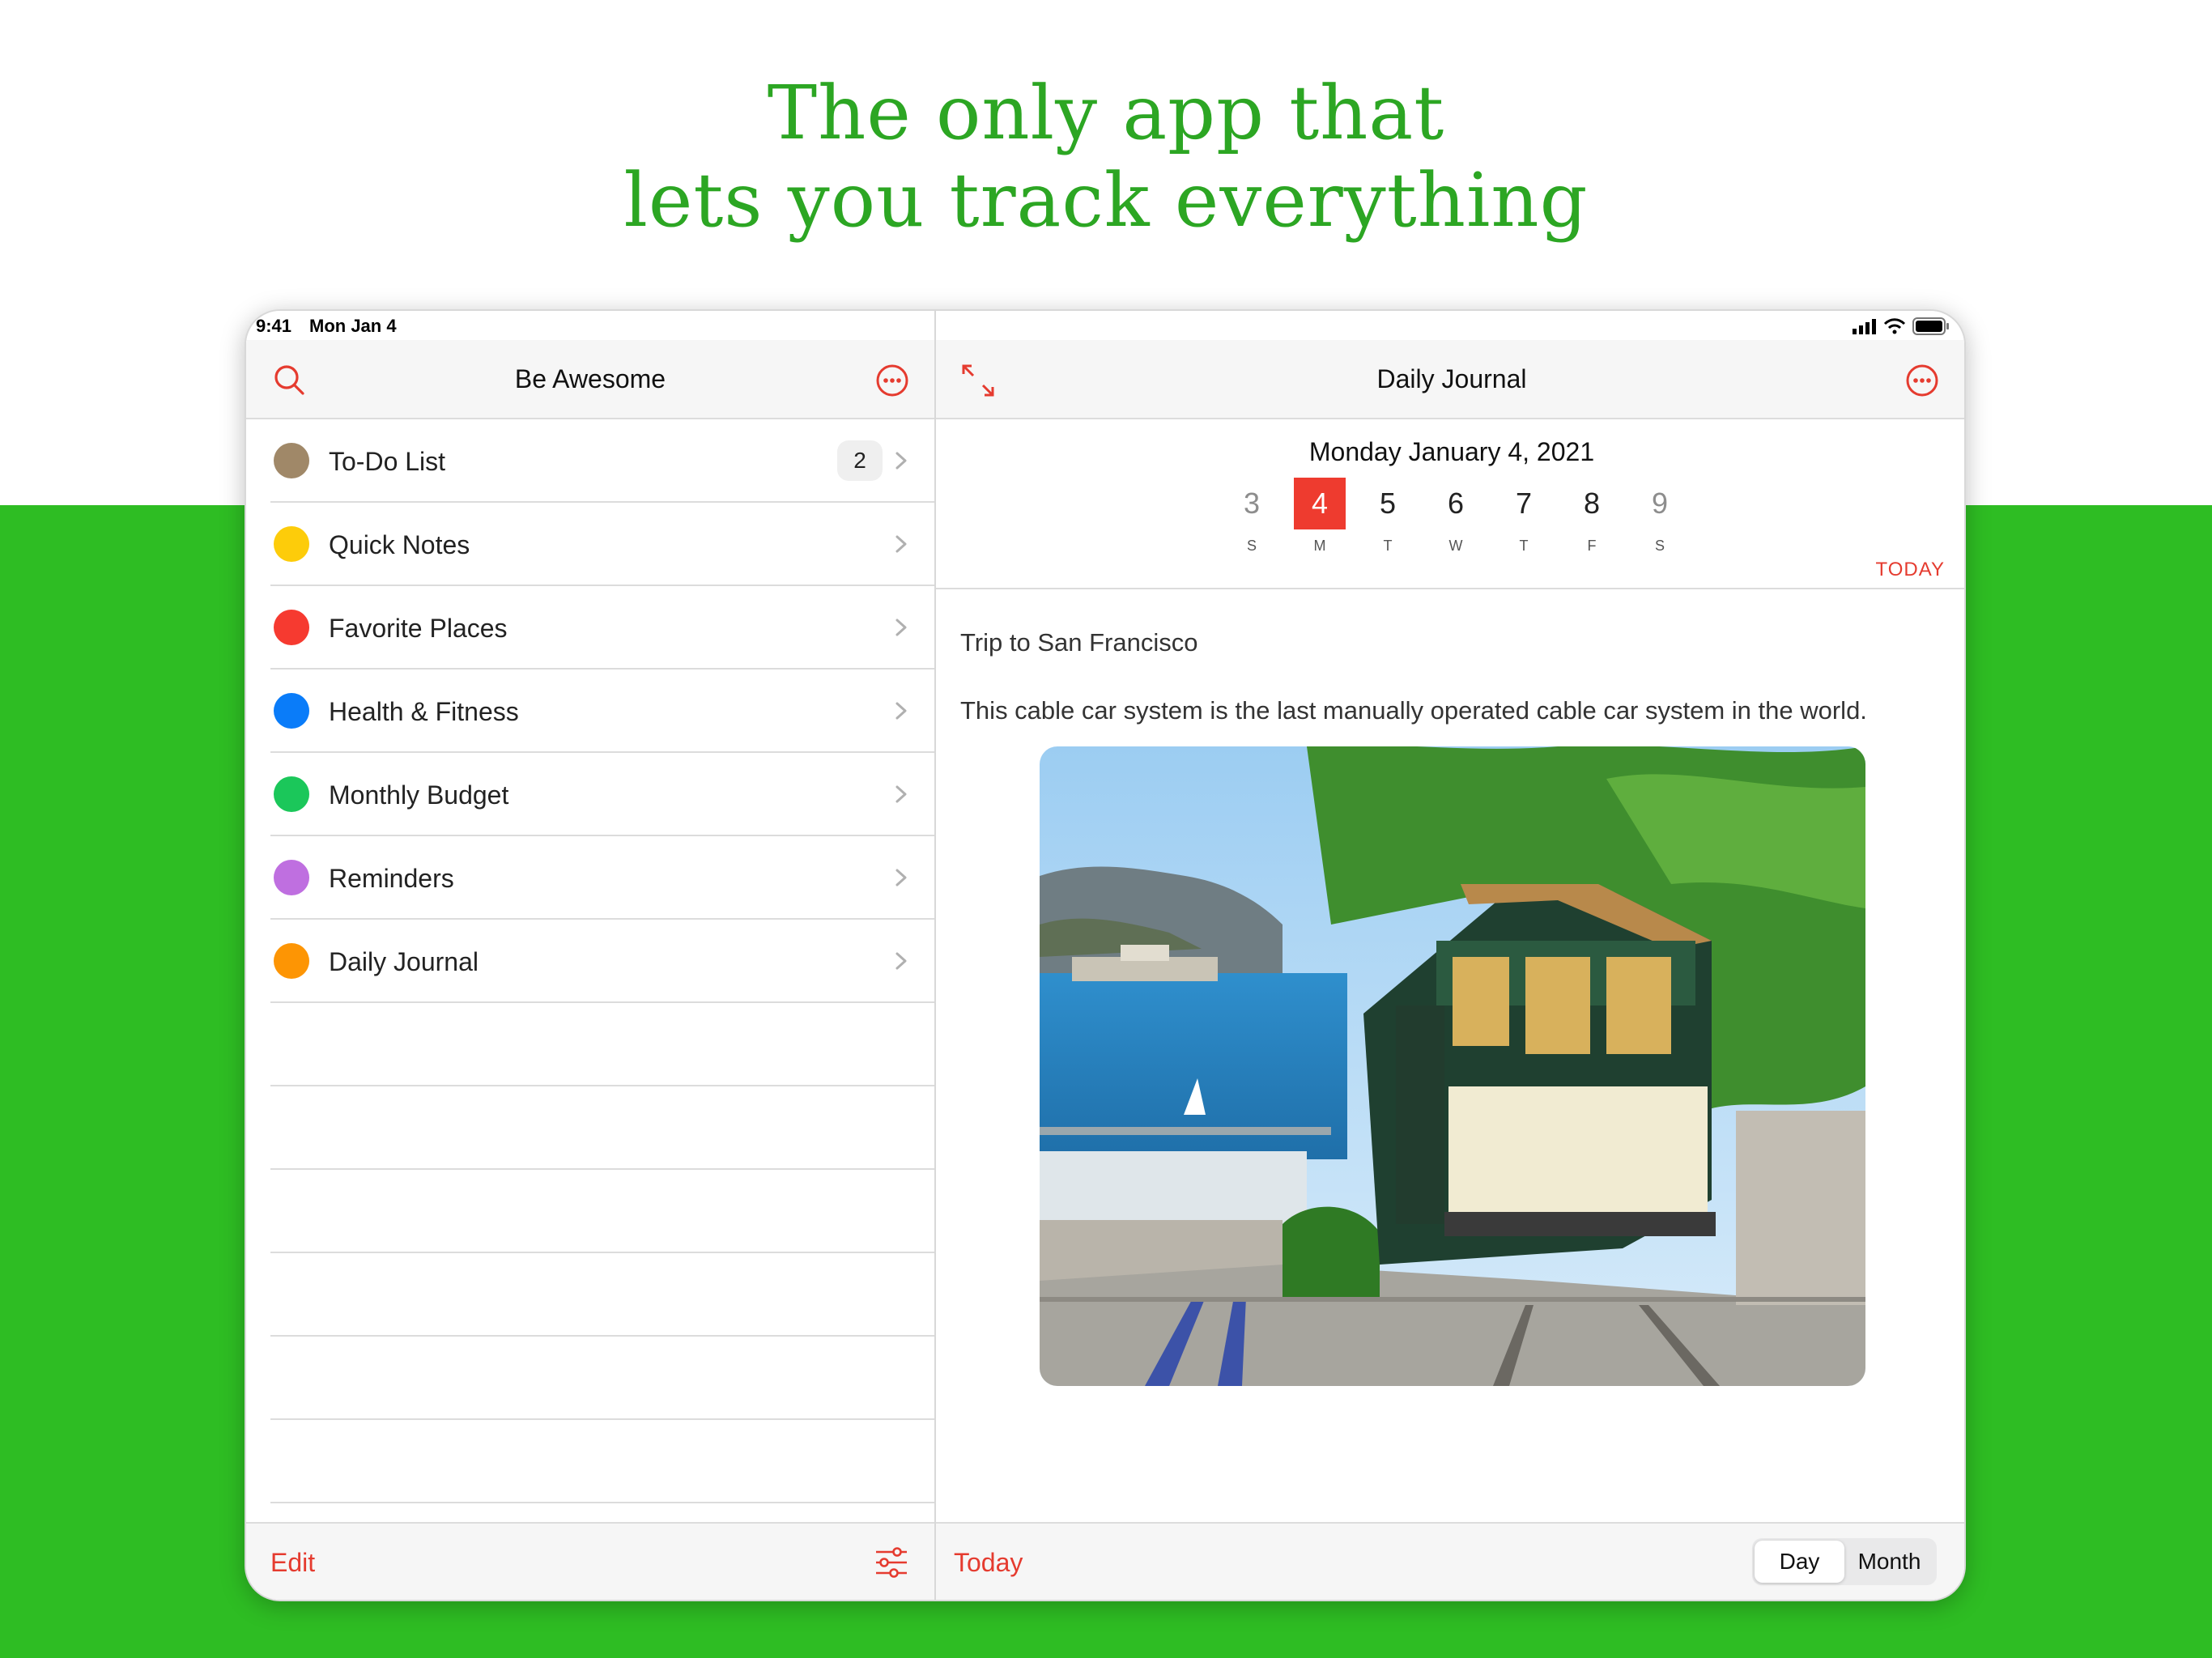 Image resolution: width=2212 pixels, height=1658 pixels. What do you see at coordinates (989, 1563) in the screenshot?
I see `today-button: Today` at bounding box center [989, 1563].